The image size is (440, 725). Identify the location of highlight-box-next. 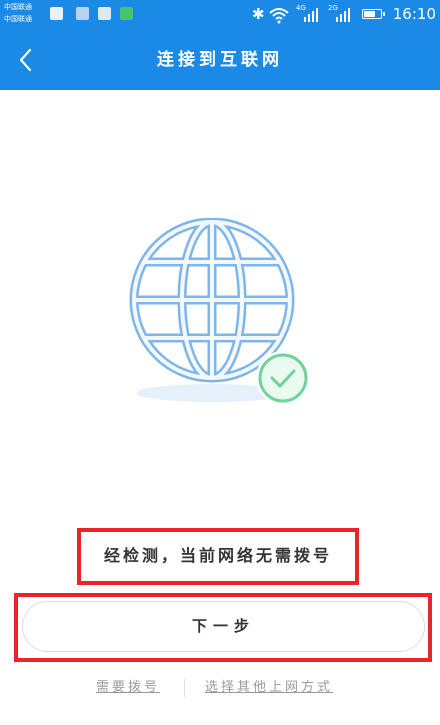
(223, 627).